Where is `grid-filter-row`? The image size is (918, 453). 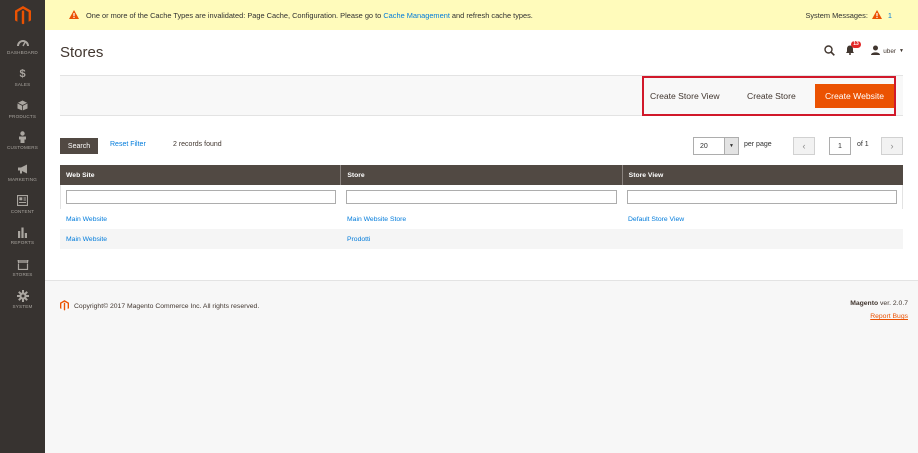 grid-filter-row is located at coordinates (481, 197).